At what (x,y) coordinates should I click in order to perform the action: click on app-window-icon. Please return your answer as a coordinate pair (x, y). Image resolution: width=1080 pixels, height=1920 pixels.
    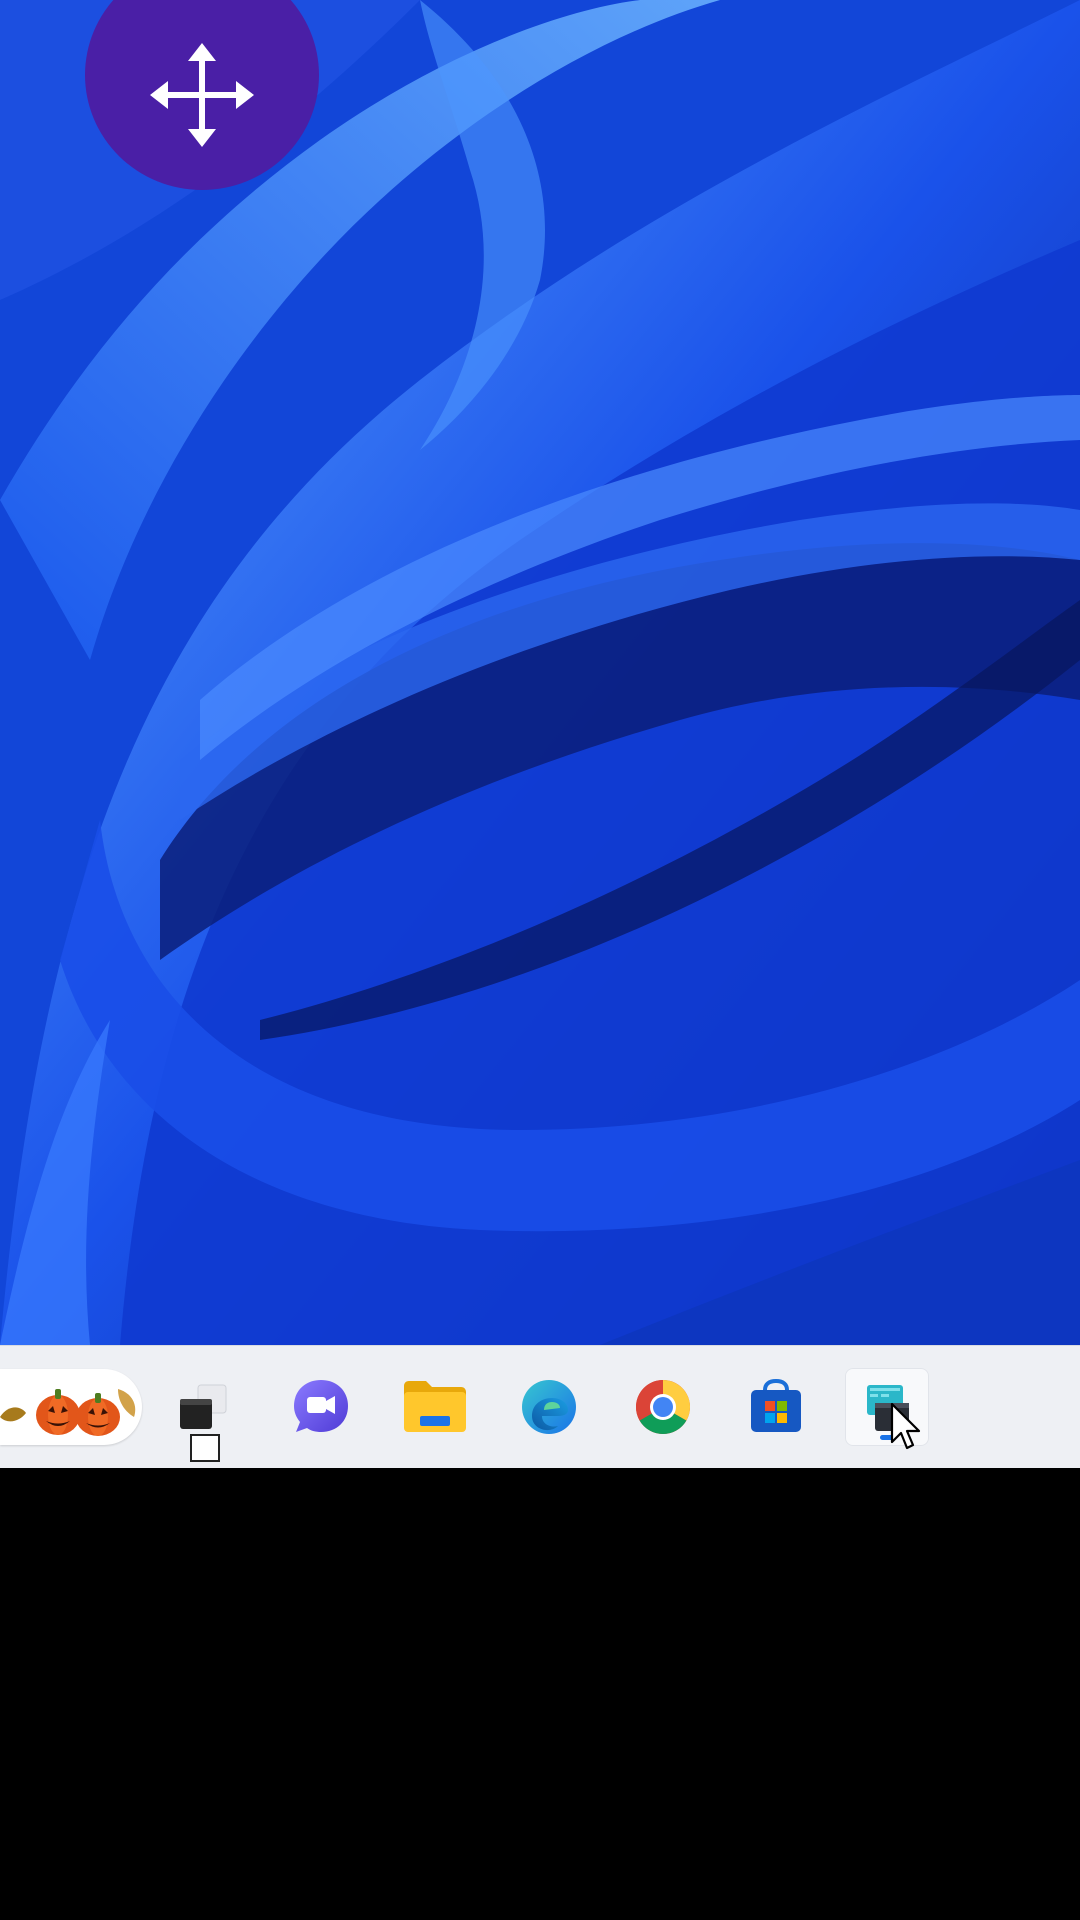
    Looking at the image, I should click on (888, 1408).